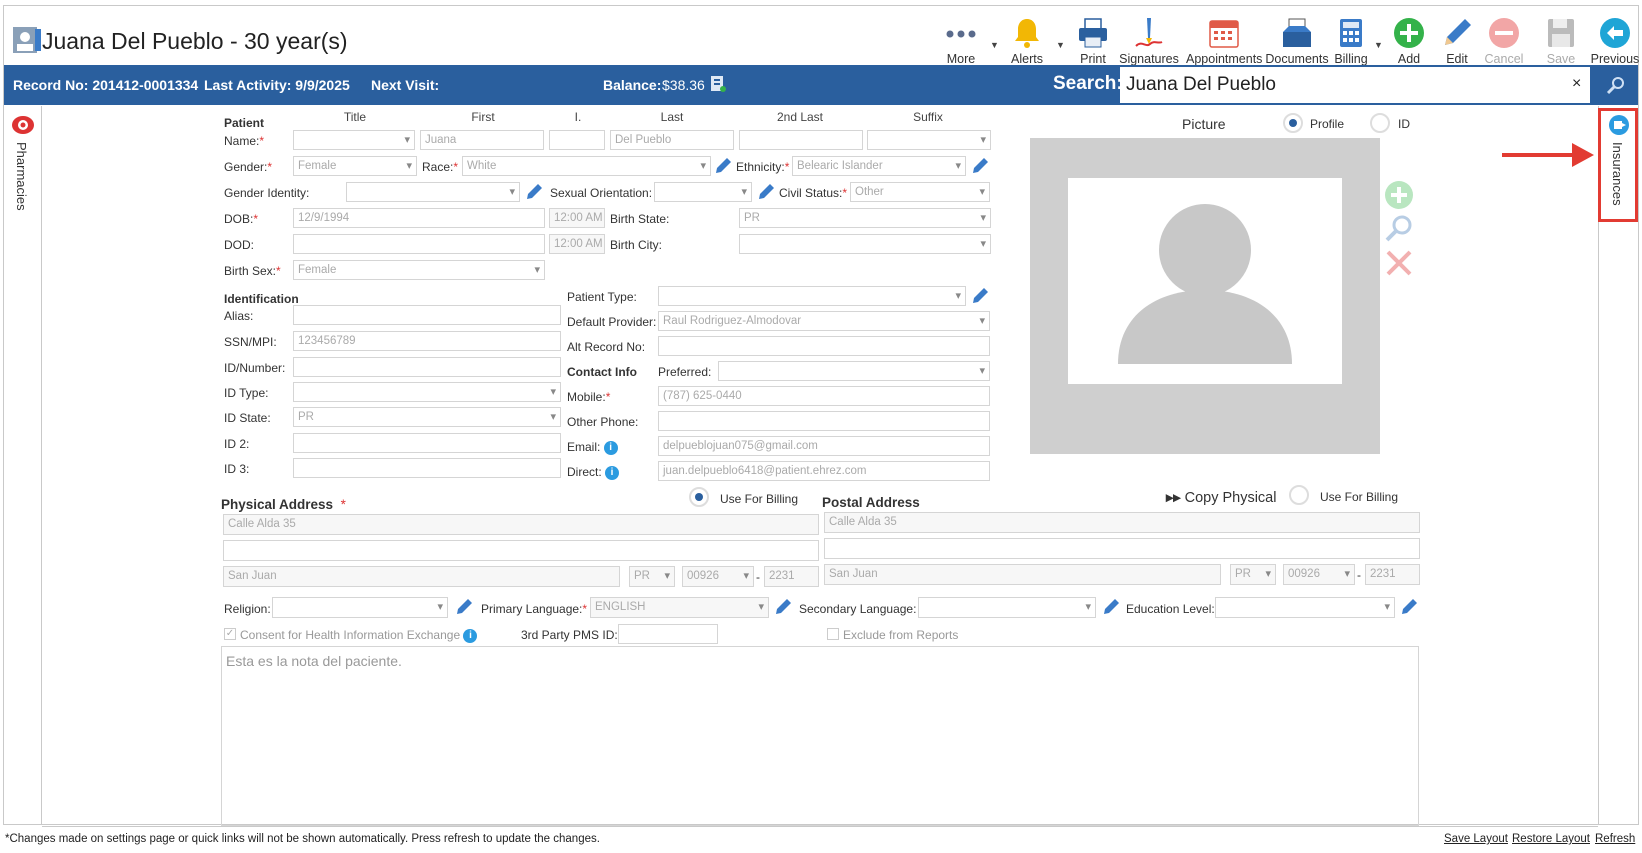 Image resolution: width=1642 pixels, height=853 pixels. I want to click on postal-city-input: San Juan, so click(1022, 574).